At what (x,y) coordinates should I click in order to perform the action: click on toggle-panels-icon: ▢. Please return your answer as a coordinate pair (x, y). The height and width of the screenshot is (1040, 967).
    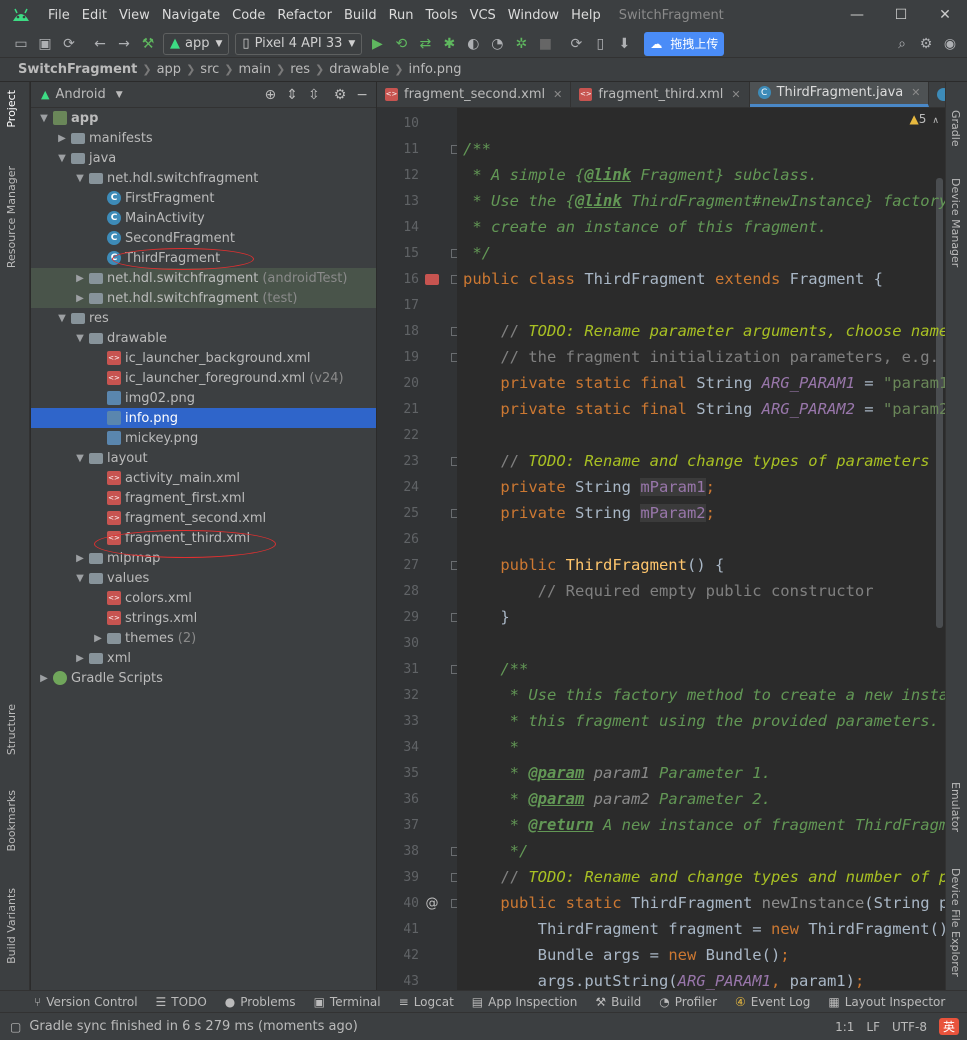
    Looking at the image, I should click on (15, 1027).